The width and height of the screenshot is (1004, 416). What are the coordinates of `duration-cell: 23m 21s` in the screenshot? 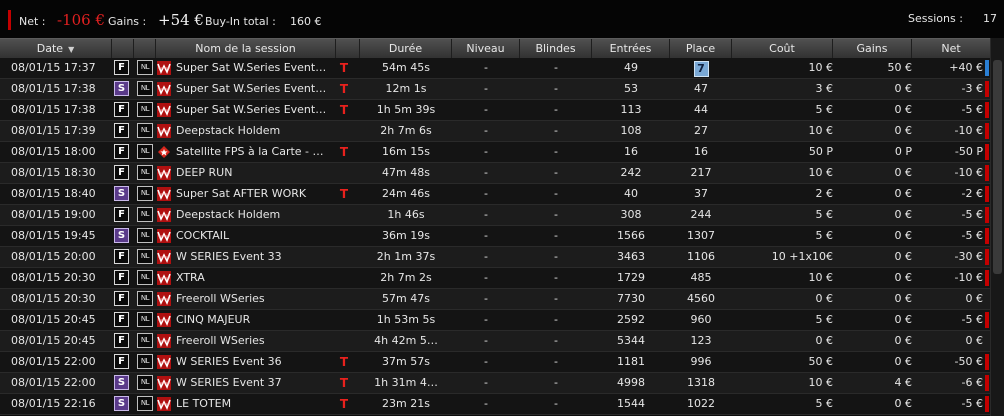 It's located at (406, 403).